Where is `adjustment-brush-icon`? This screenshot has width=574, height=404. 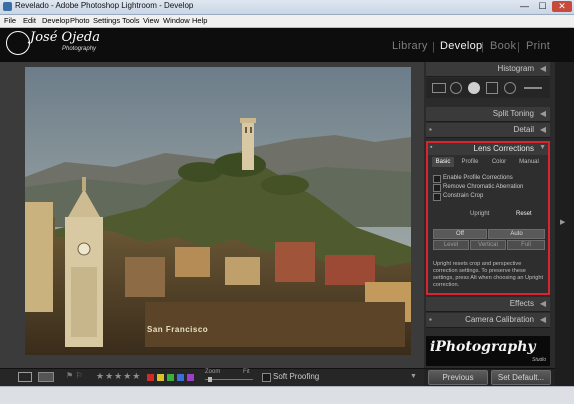
adjustment-brush-icon is located at coordinates (533, 88).